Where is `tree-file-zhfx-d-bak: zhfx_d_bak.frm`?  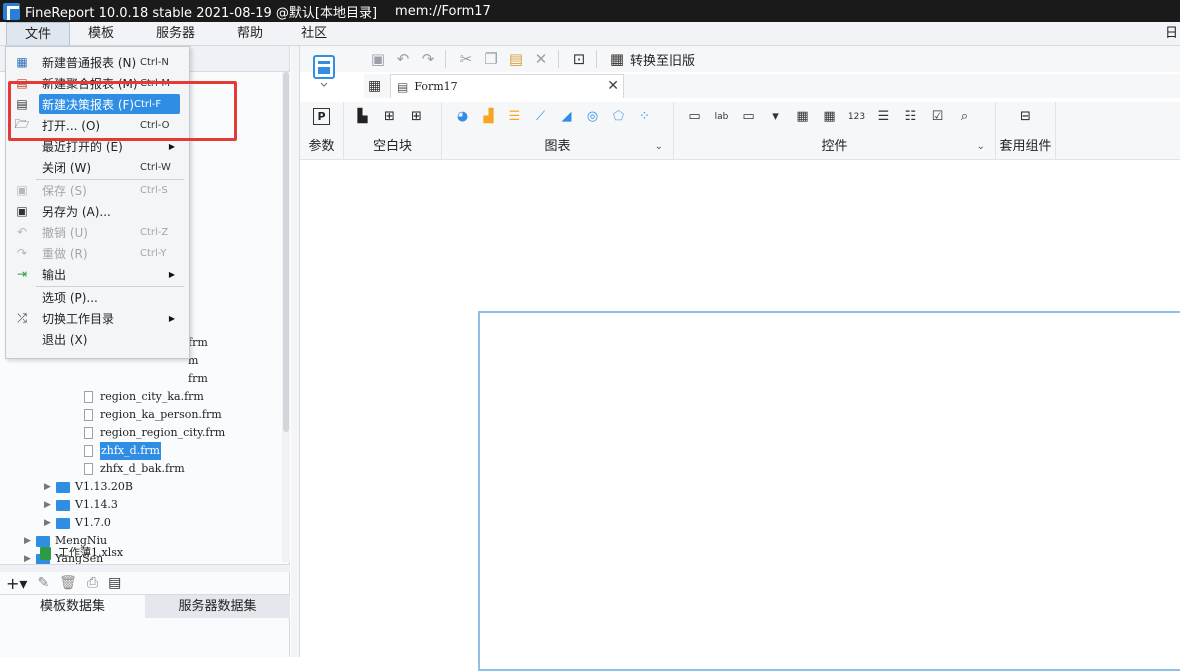
tree-file-zhfx-d-bak: zhfx_d_bak.frm is located at coordinates (134, 469).